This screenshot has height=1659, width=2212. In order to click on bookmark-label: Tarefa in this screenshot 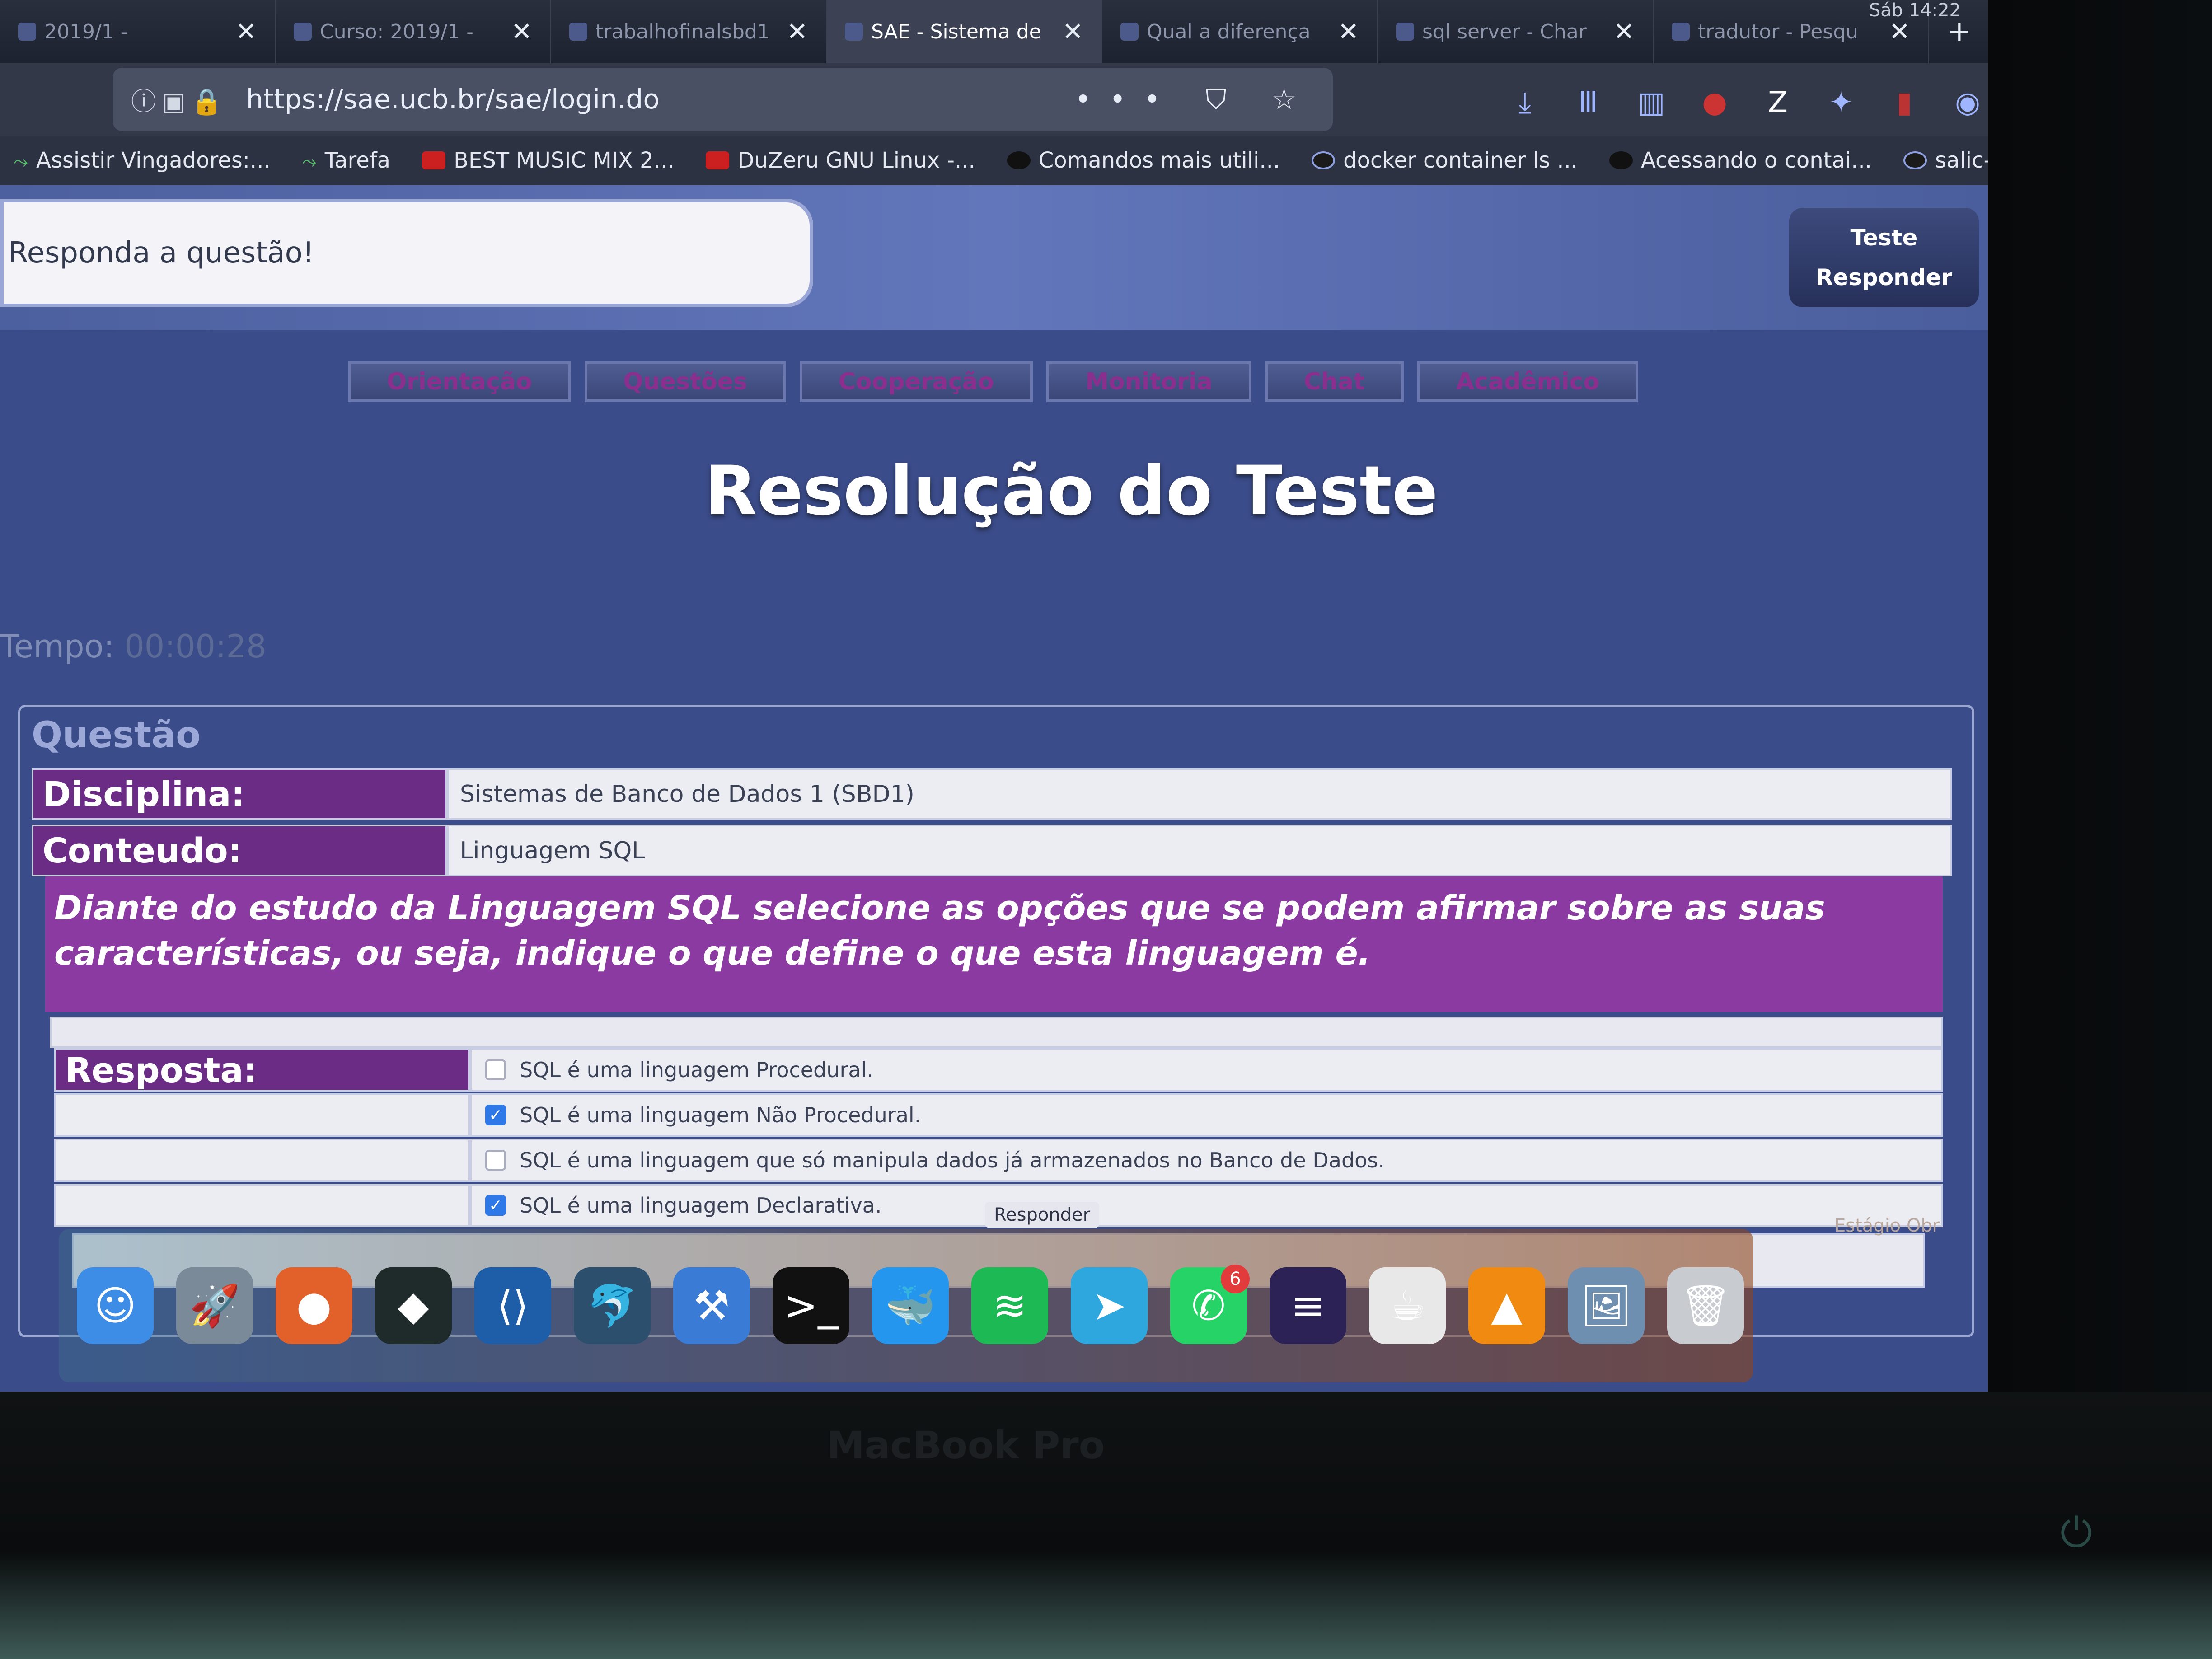, I will do `click(357, 160)`.